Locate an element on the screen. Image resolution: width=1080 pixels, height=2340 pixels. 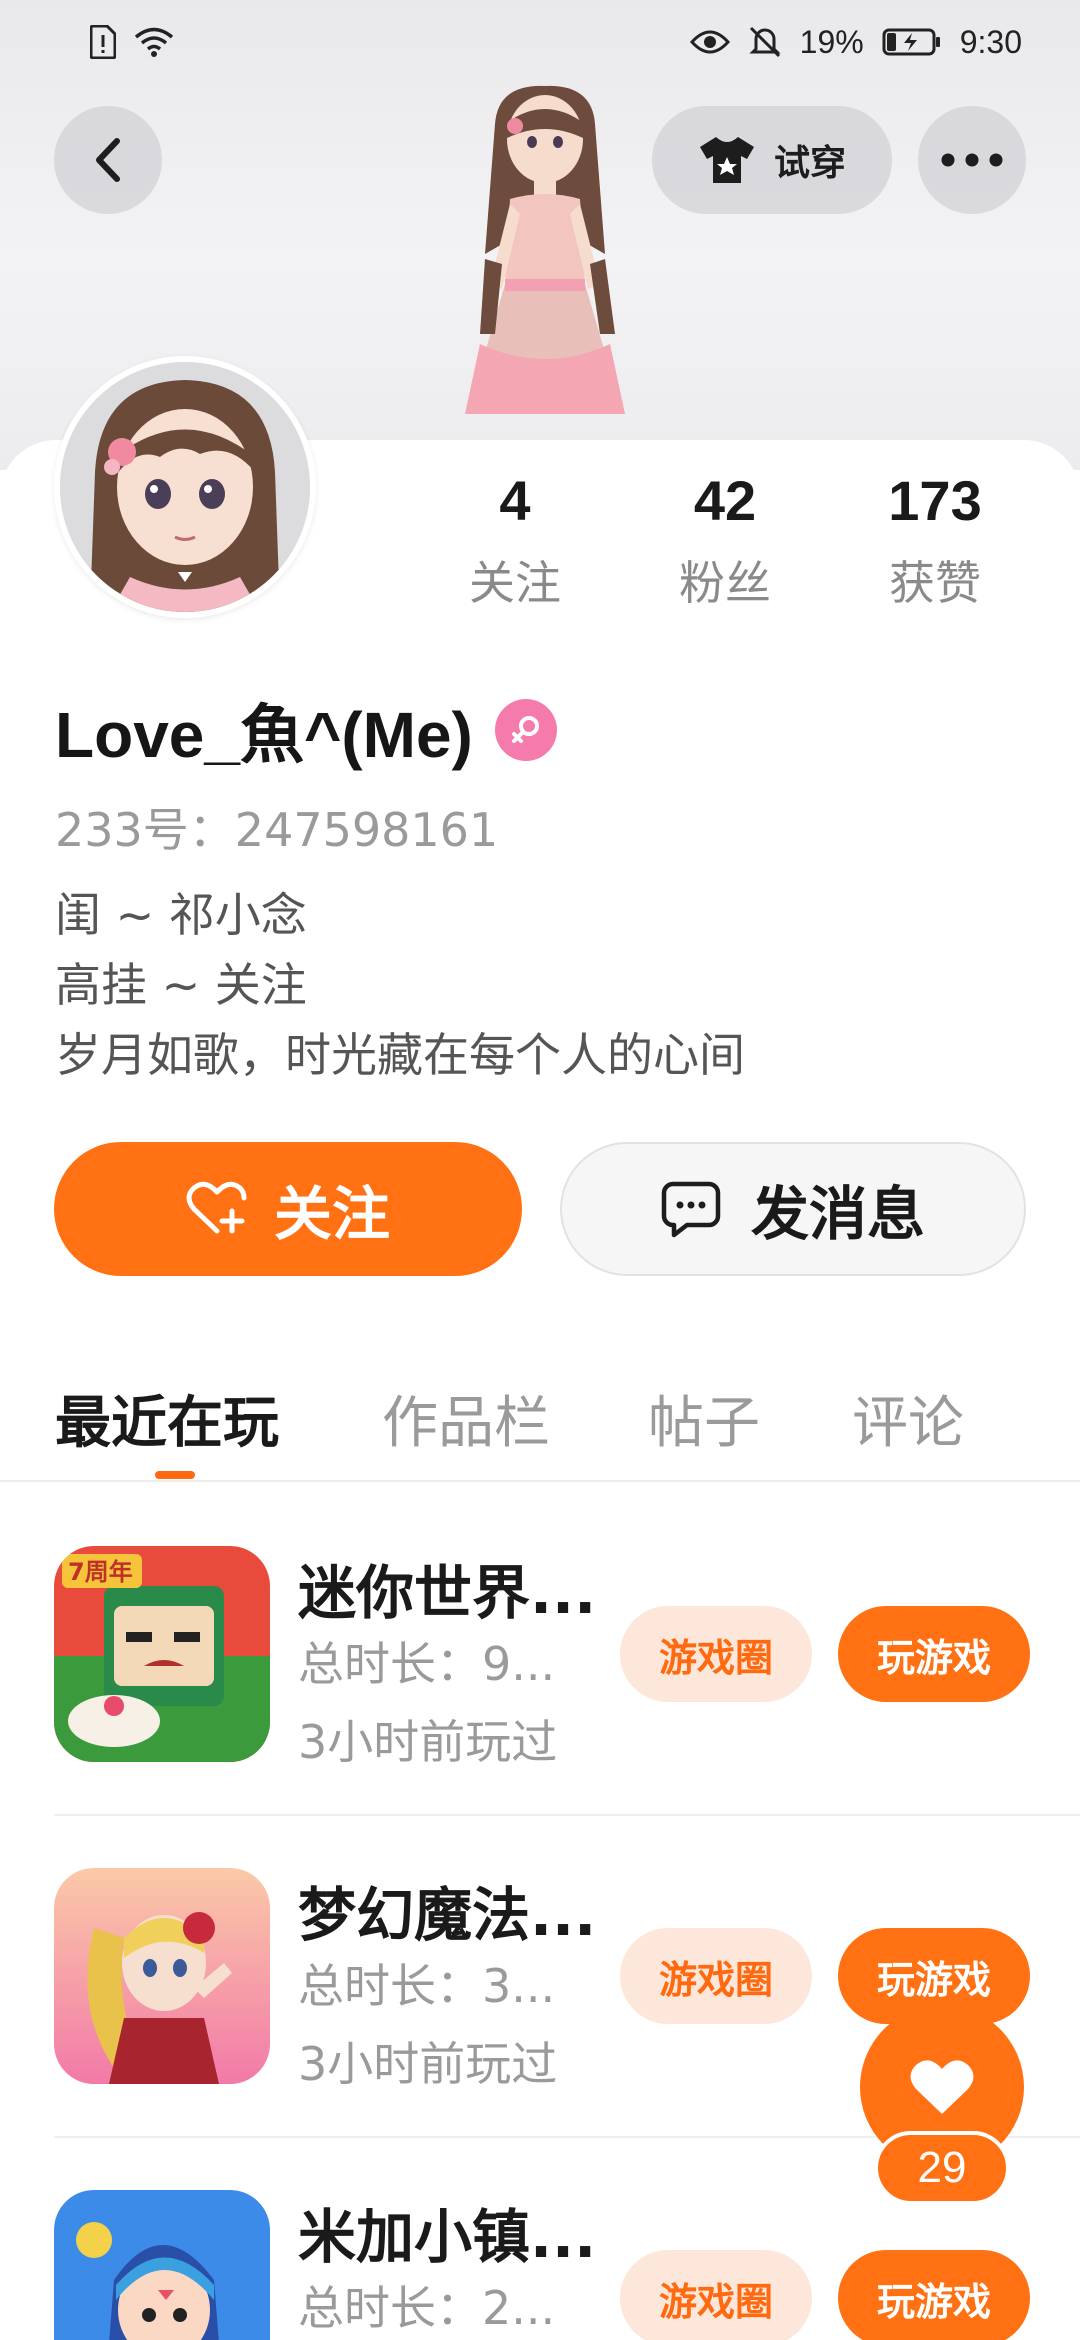
avatar-portrait is located at coordinates (185, 487).